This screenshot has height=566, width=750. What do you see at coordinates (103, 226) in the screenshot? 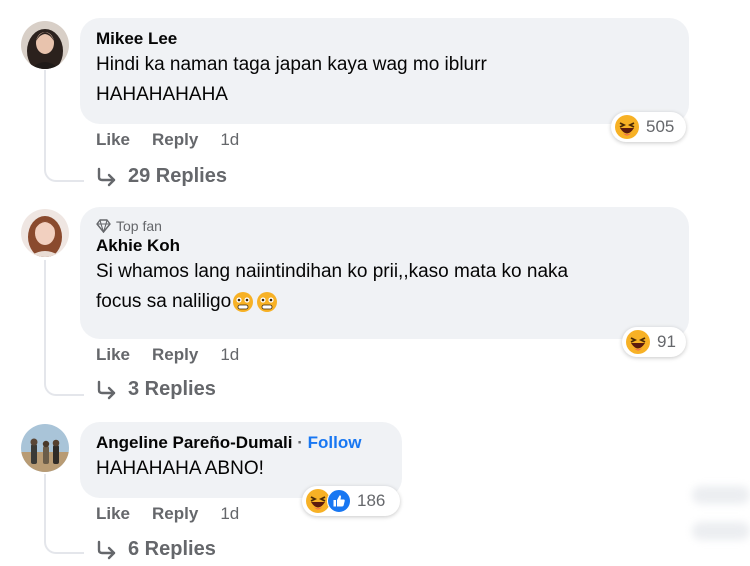
I see `diamond-icon` at bounding box center [103, 226].